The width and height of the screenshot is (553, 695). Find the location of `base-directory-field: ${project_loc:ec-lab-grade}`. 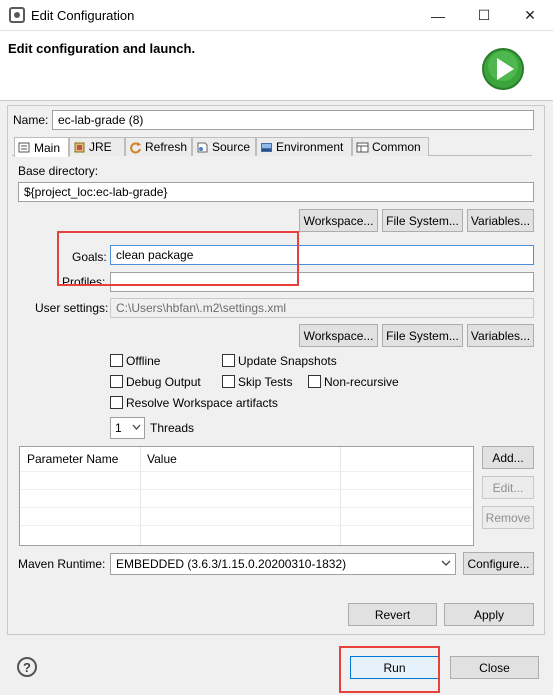

base-directory-field: ${project_loc:ec-lab-grade} is located at coordinates (276, 192).